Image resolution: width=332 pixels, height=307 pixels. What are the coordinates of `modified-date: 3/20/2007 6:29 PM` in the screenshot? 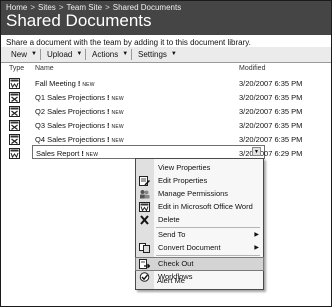 It's located at (271, 153).